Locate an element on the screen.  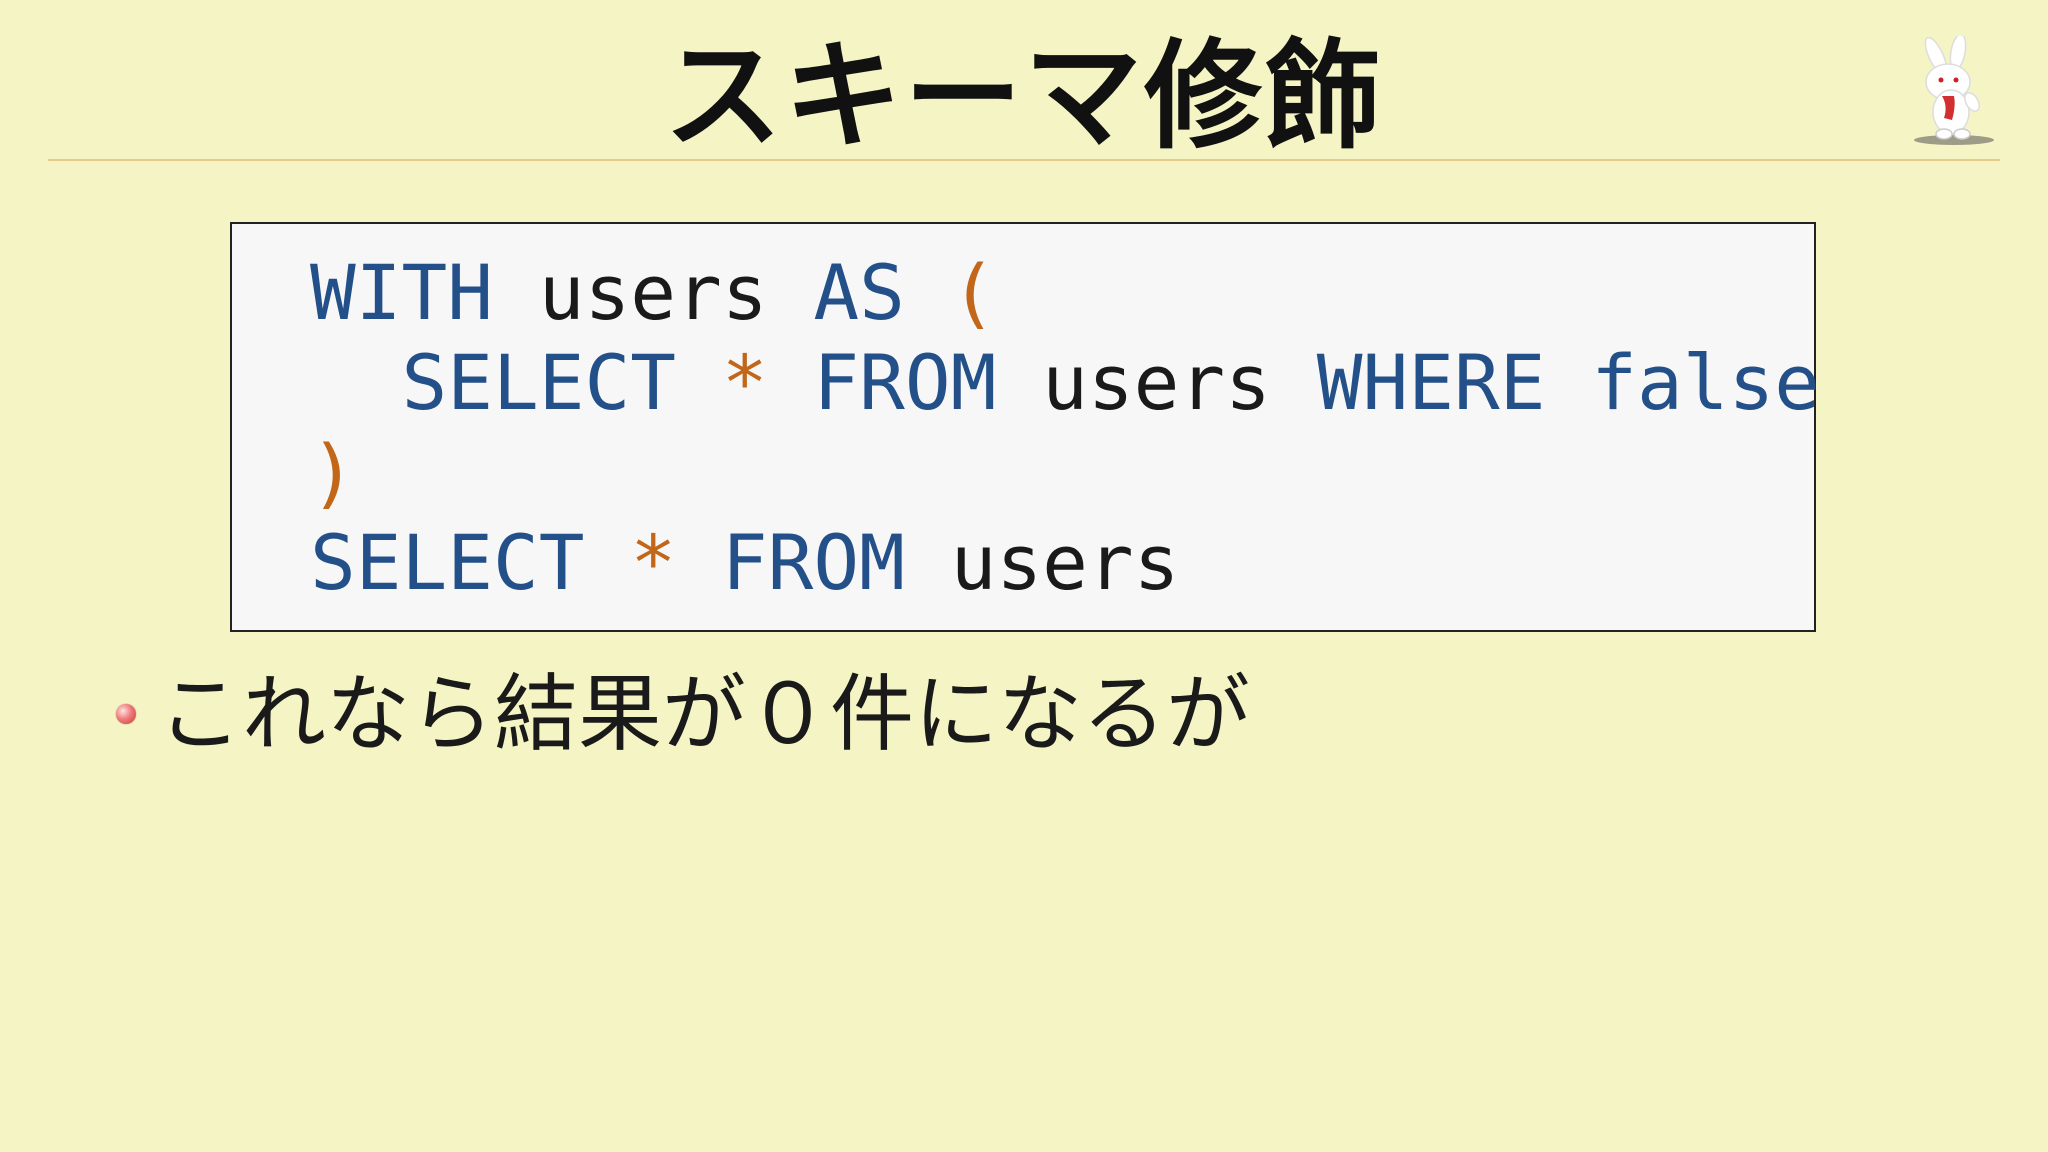
code-operator: ) is located at coordinates (333, 472).